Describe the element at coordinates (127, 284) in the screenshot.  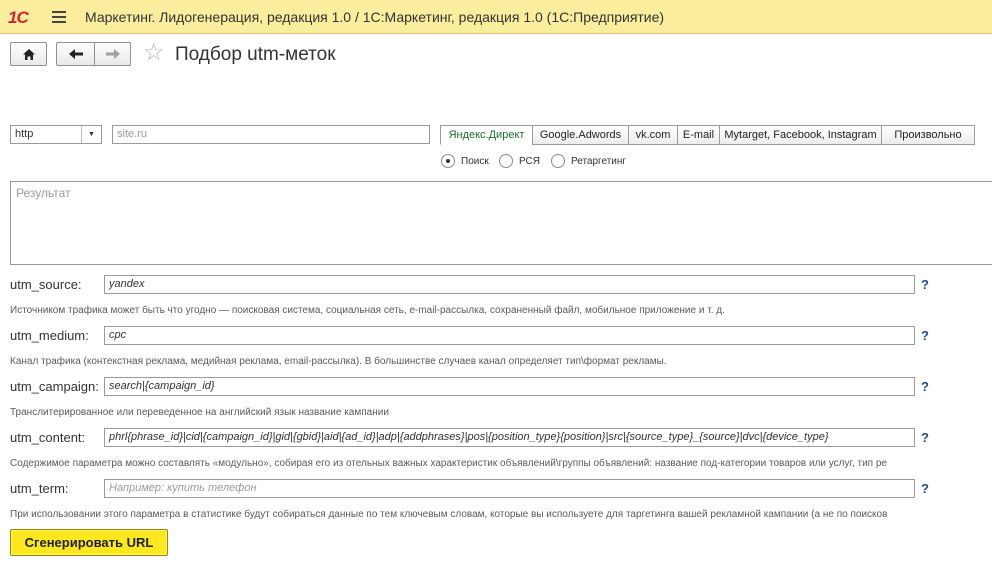
I see `utm-source-value: yandex` at that location.